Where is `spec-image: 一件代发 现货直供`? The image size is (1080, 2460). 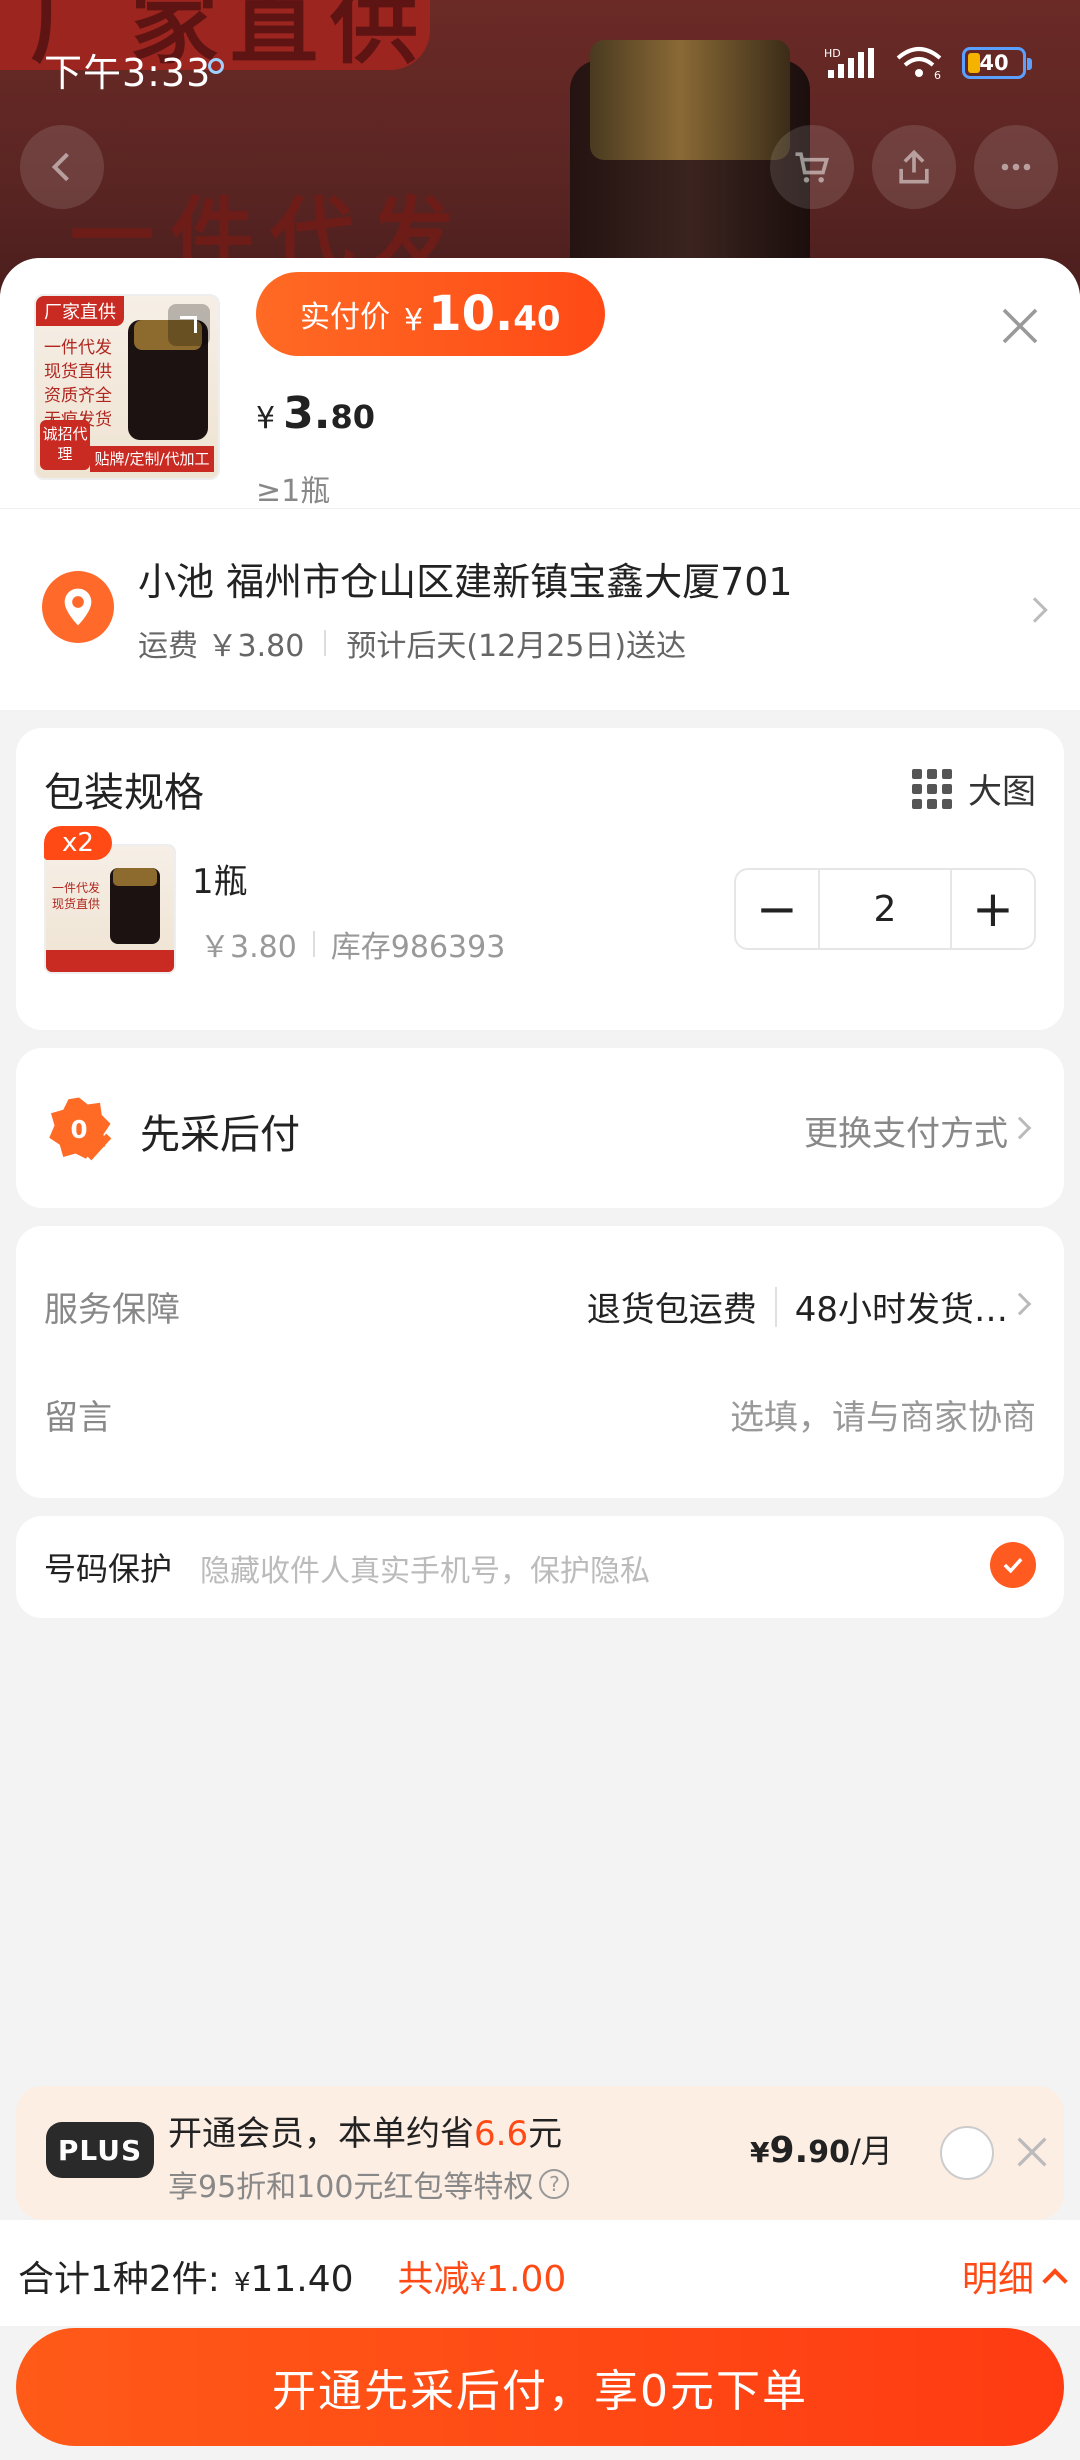
spec-image: 一件代发 现货直供 is located at coordinates (110, 909).